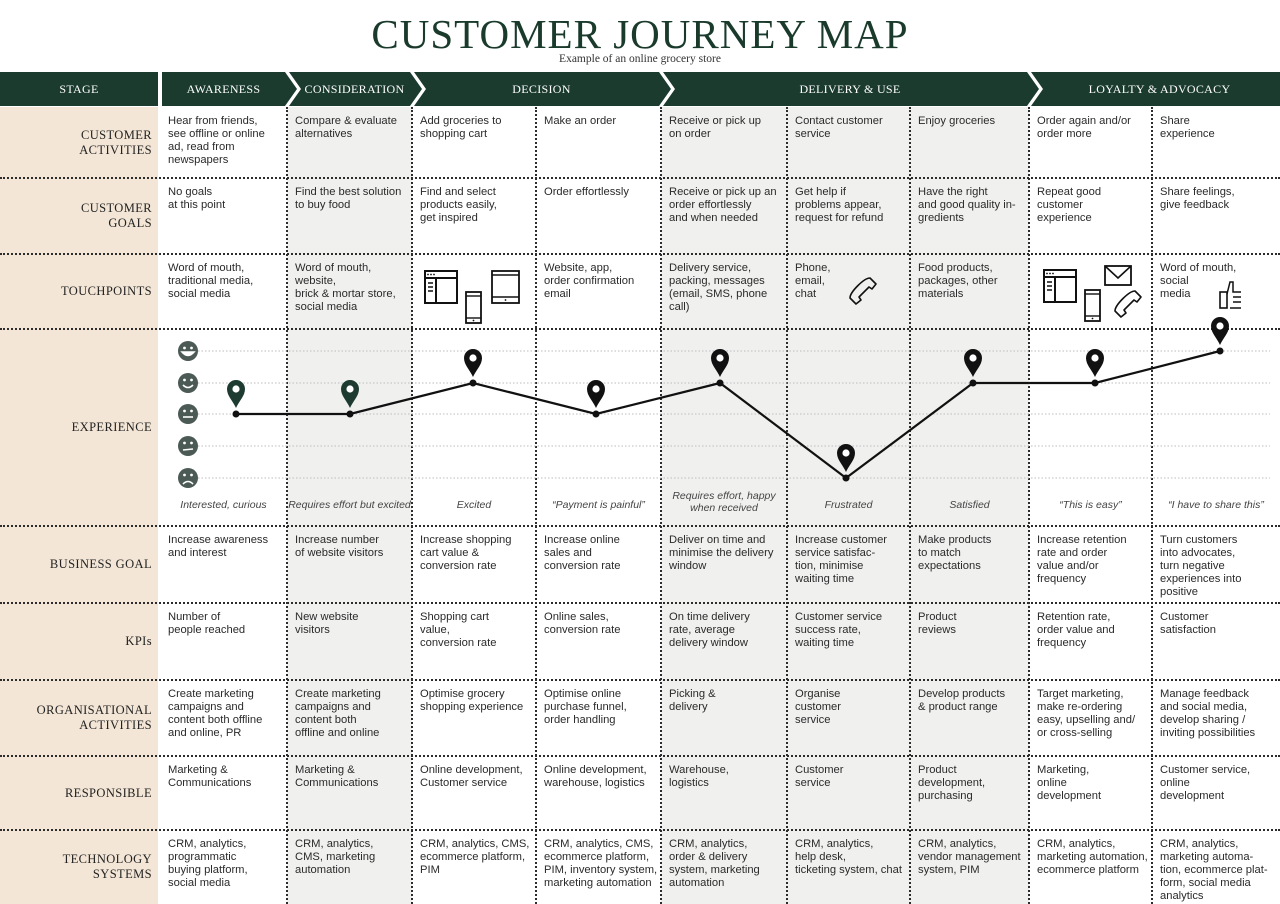 The width and height of the screenshot is (1280, 904). What do you see at coordinates (474, 505) in the screenshot?
I see `experience-emotion-label: Excited` at bounding box center [474, 505].